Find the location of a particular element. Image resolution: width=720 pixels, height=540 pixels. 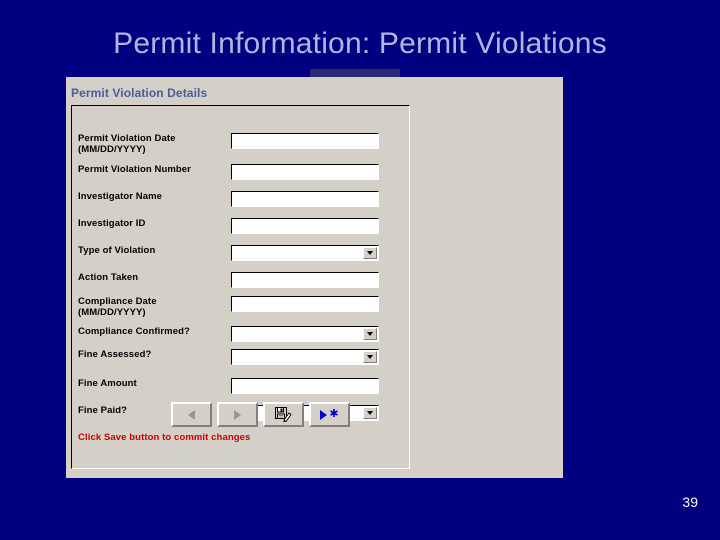

form-row: Permit Violation Date (MM/DD/YYYY) is located at coordinates (235, 144).